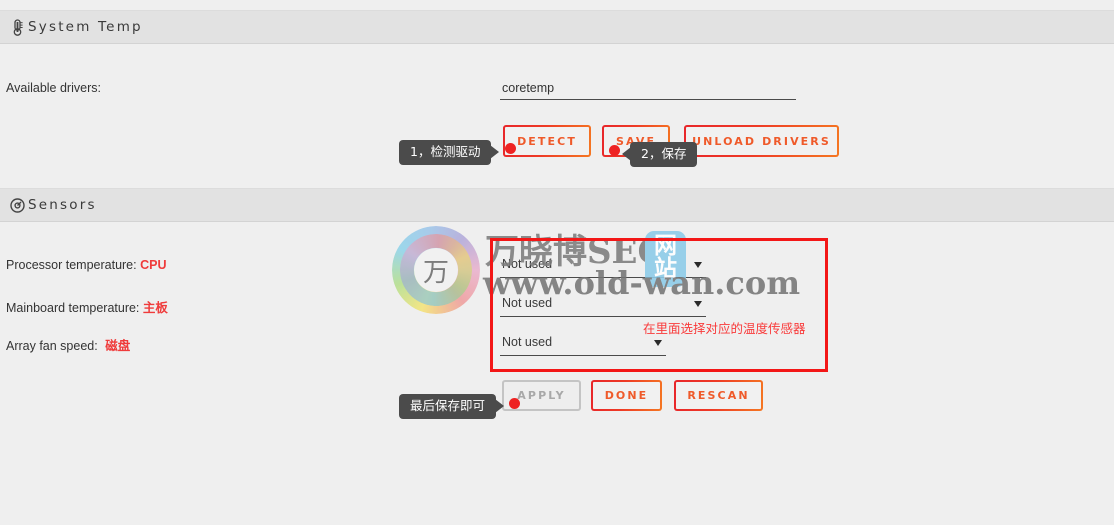 This screenshot has height=525, width=1114. Describe the element at coordinates (17, 205) in the screenshot. I see `gauge-icon` at that location.